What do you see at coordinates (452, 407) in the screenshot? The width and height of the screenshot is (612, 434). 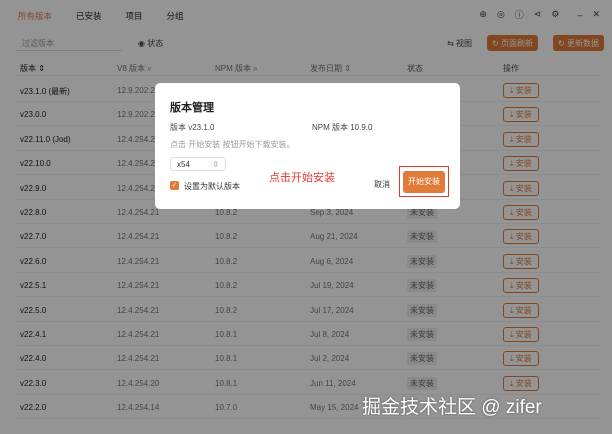 I see `watermark: 掘金技术社区 @ zifer` at bounding box center [452, 407].